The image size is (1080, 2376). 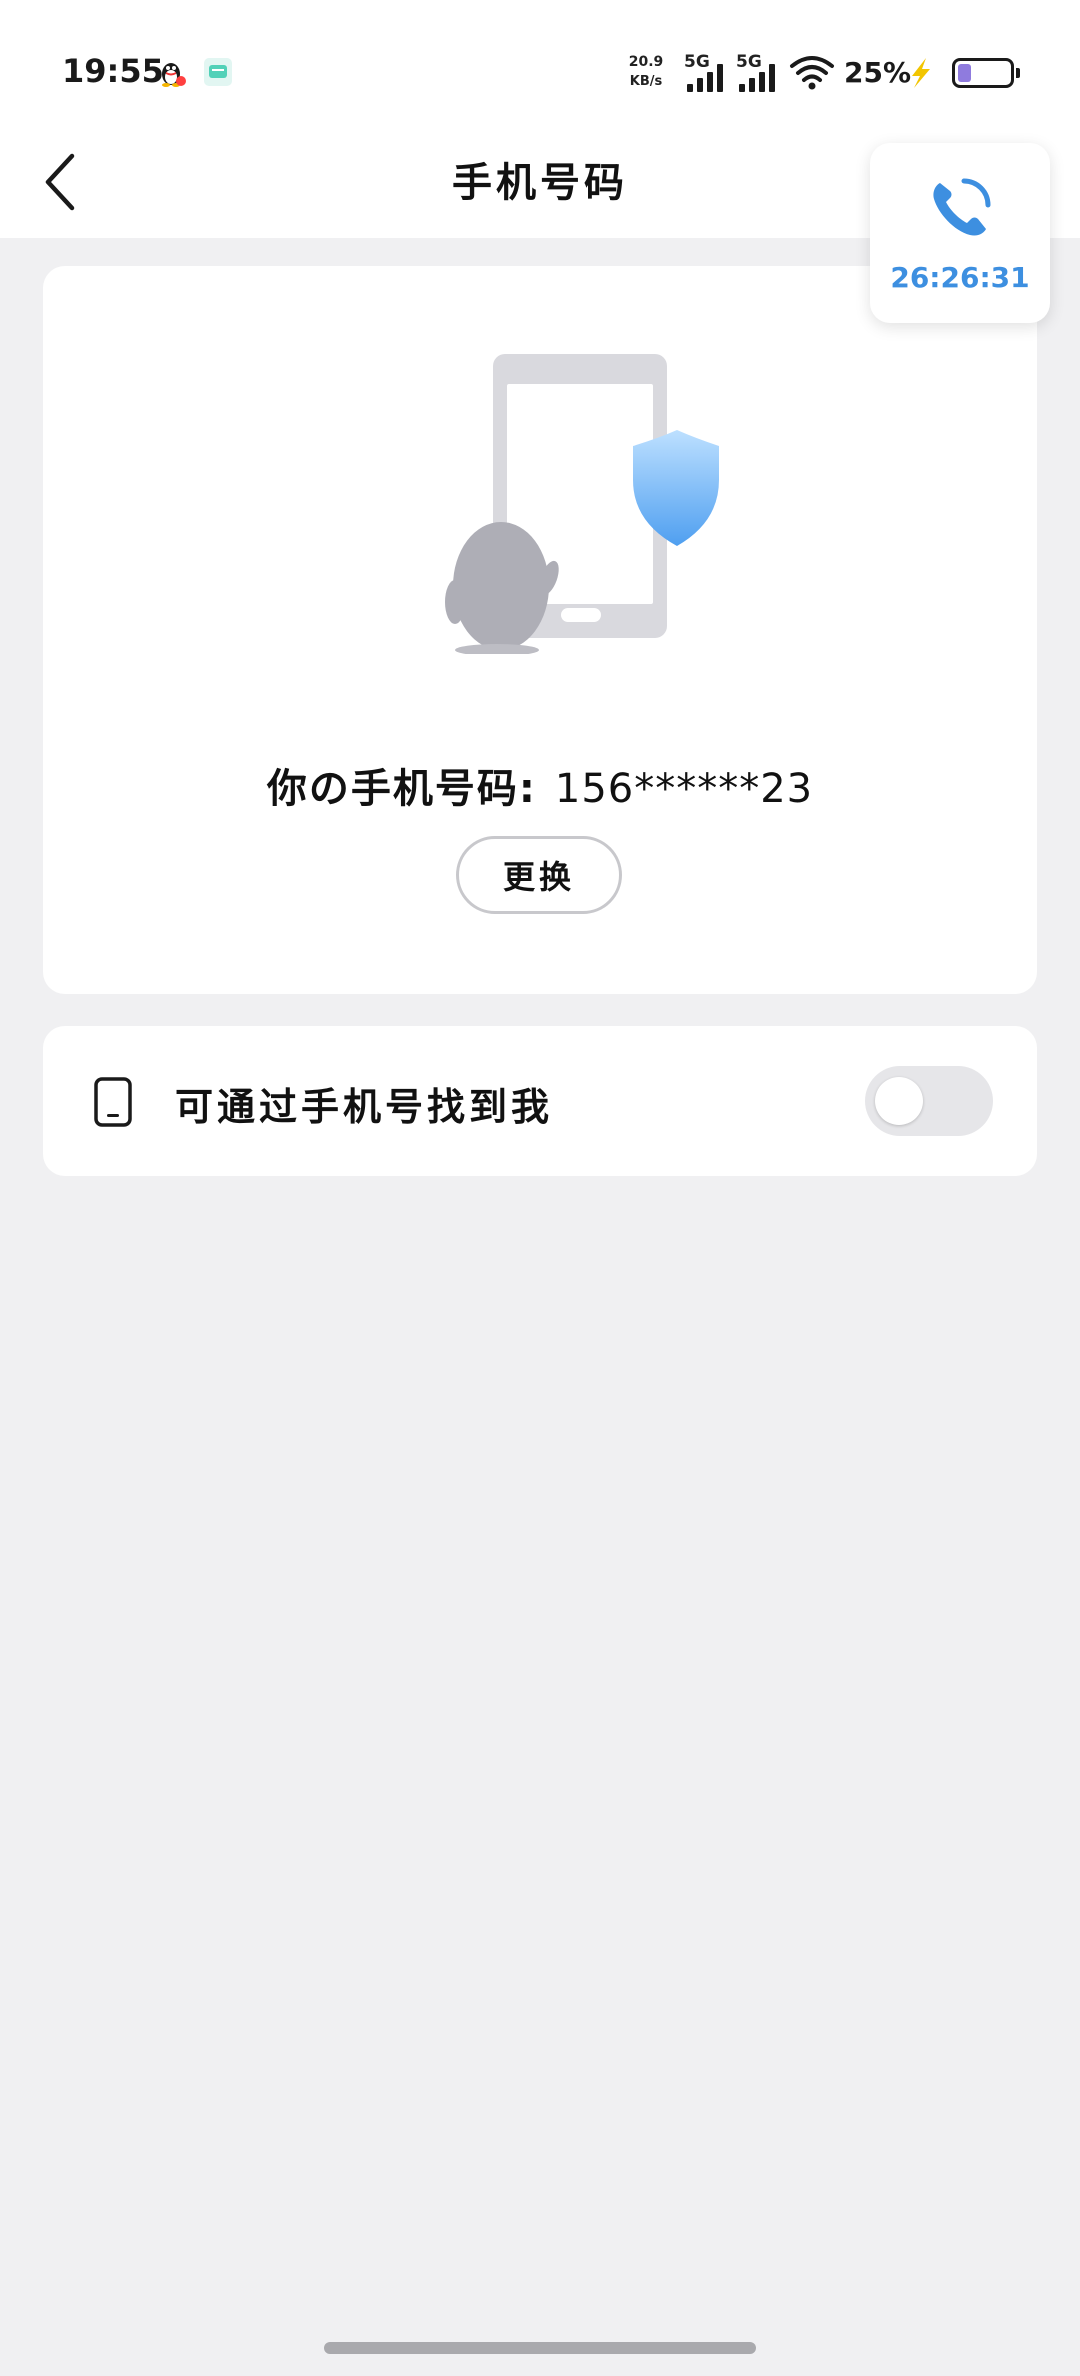 What do you see at coordinates (899, 1101) in the screenshot?
I see `toggle-knob` at bounding box center [899, 1101].